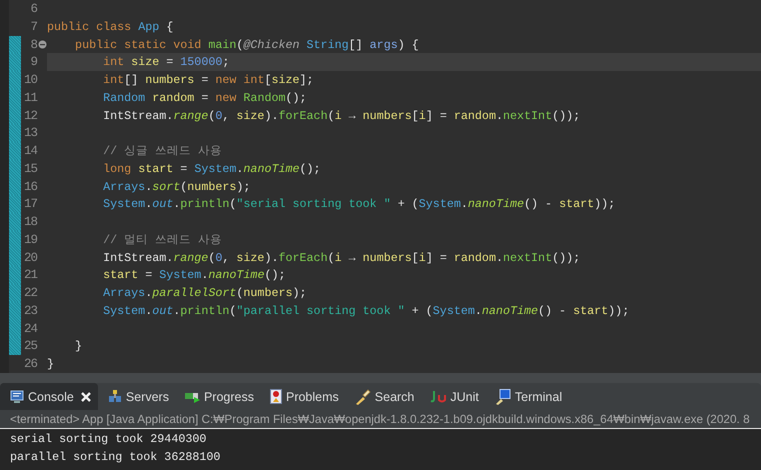 The width and height of the screenshot is (761, 470). Describe the element at coordinates (502, 396) in the screenshot. I see `terminal-icon` at that location.